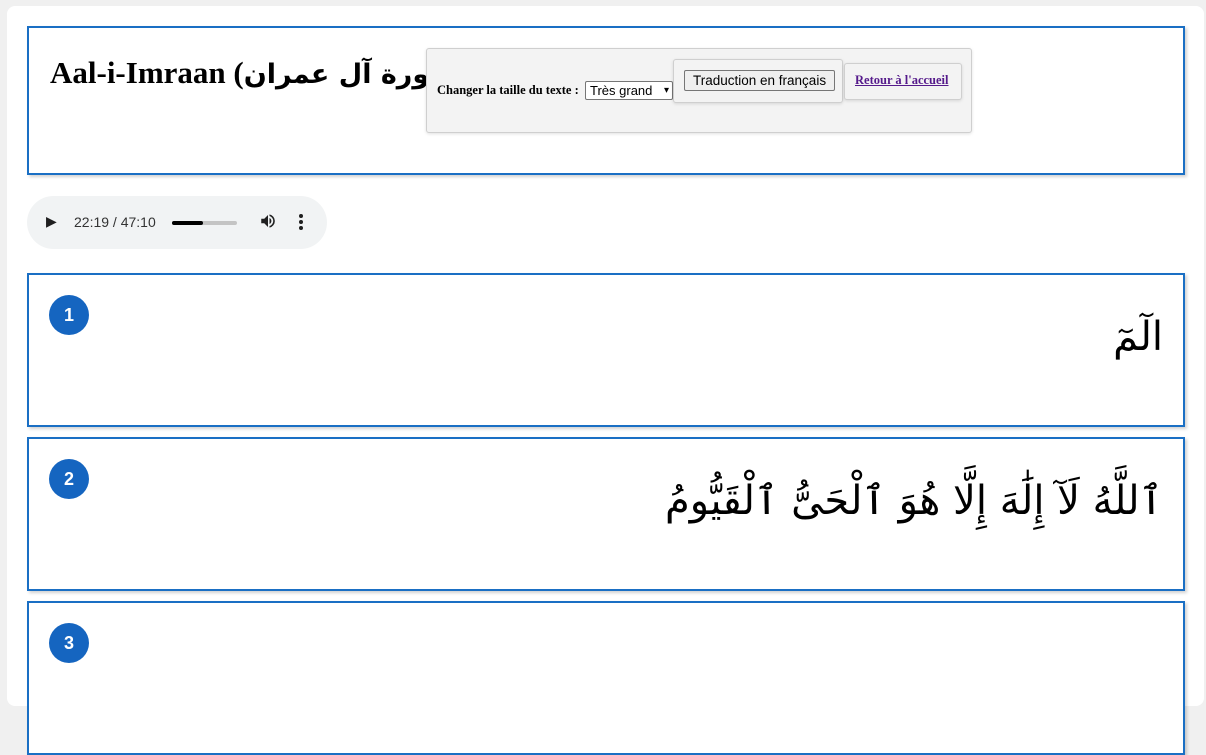  I want to click on chevron-down-icon: ▾, so click(666, 90).